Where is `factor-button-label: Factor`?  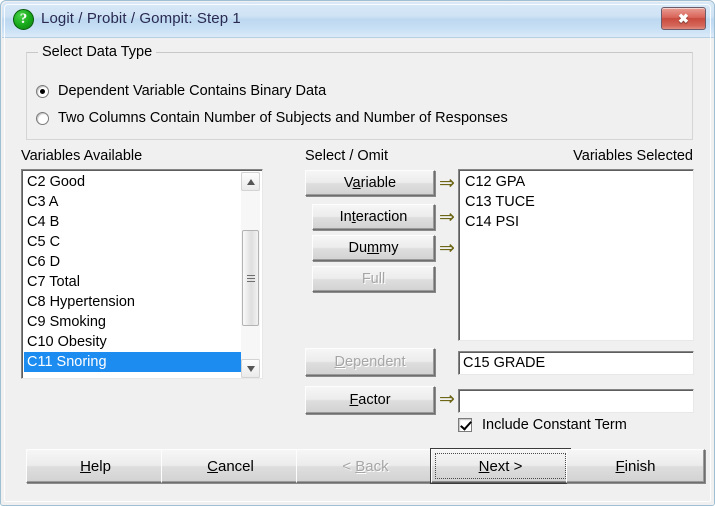
factor-button-label: Factor is located at coordinates (370, 400).